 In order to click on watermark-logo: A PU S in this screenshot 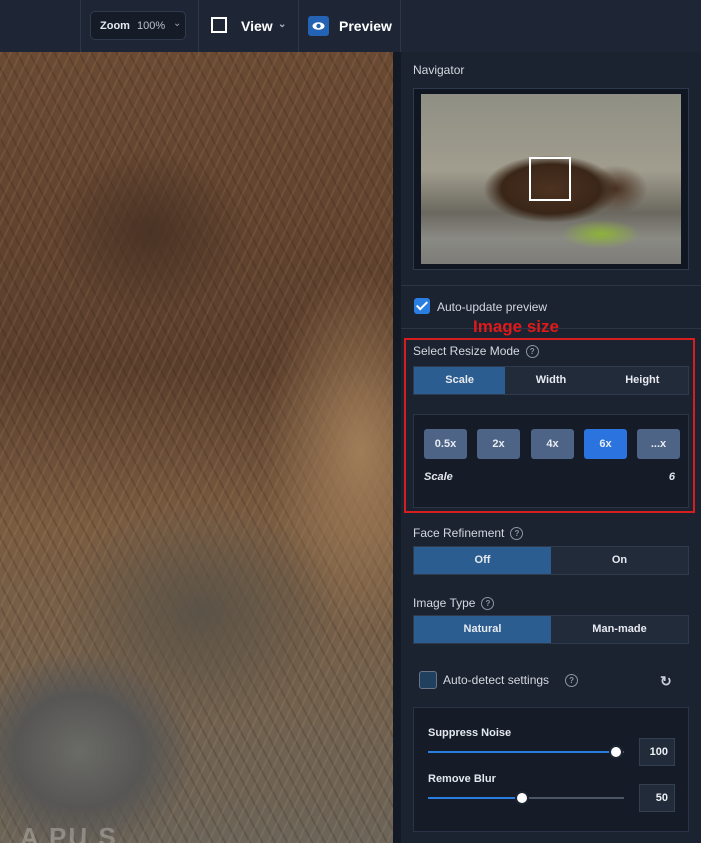, I will do `click(69, 832)`.